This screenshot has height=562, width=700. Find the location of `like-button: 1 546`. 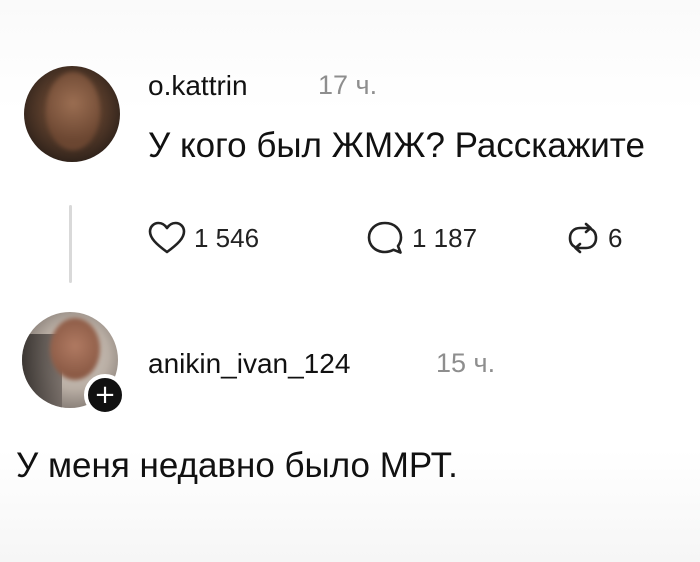

like-button: 1 546 is located at coordinates (203, 238).